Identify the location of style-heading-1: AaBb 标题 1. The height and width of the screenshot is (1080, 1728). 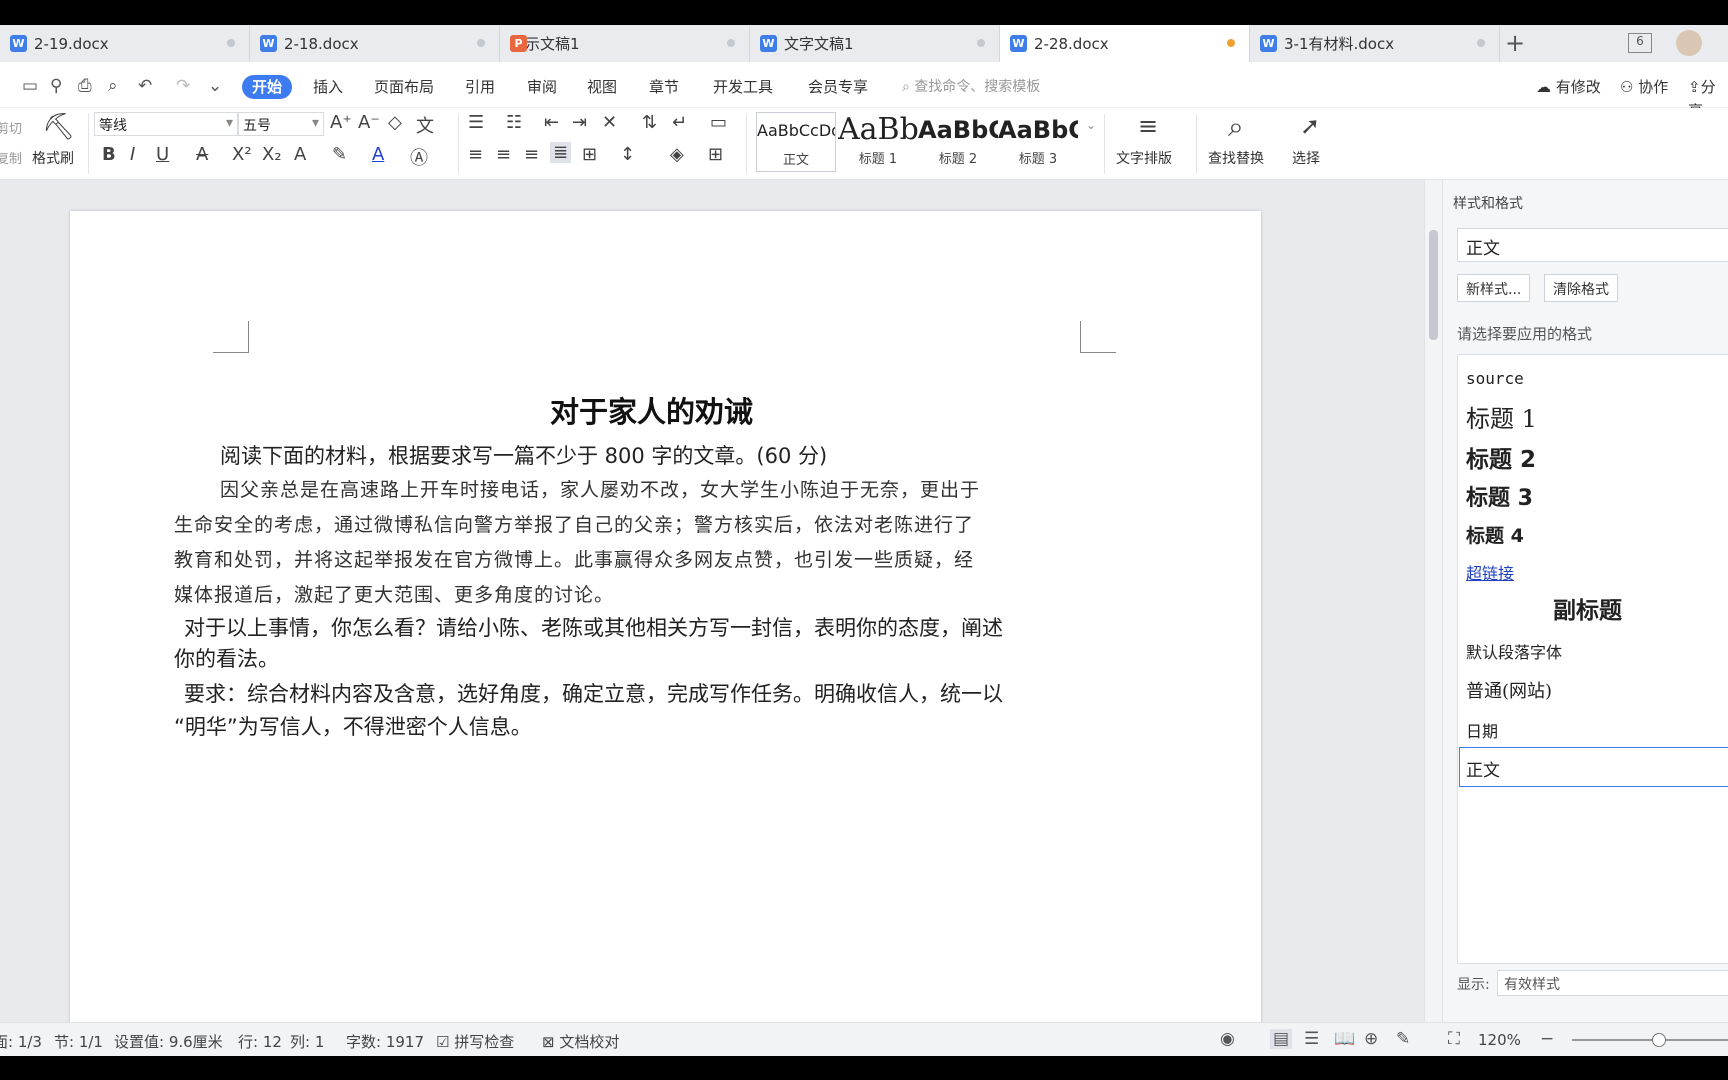
(878, 142).